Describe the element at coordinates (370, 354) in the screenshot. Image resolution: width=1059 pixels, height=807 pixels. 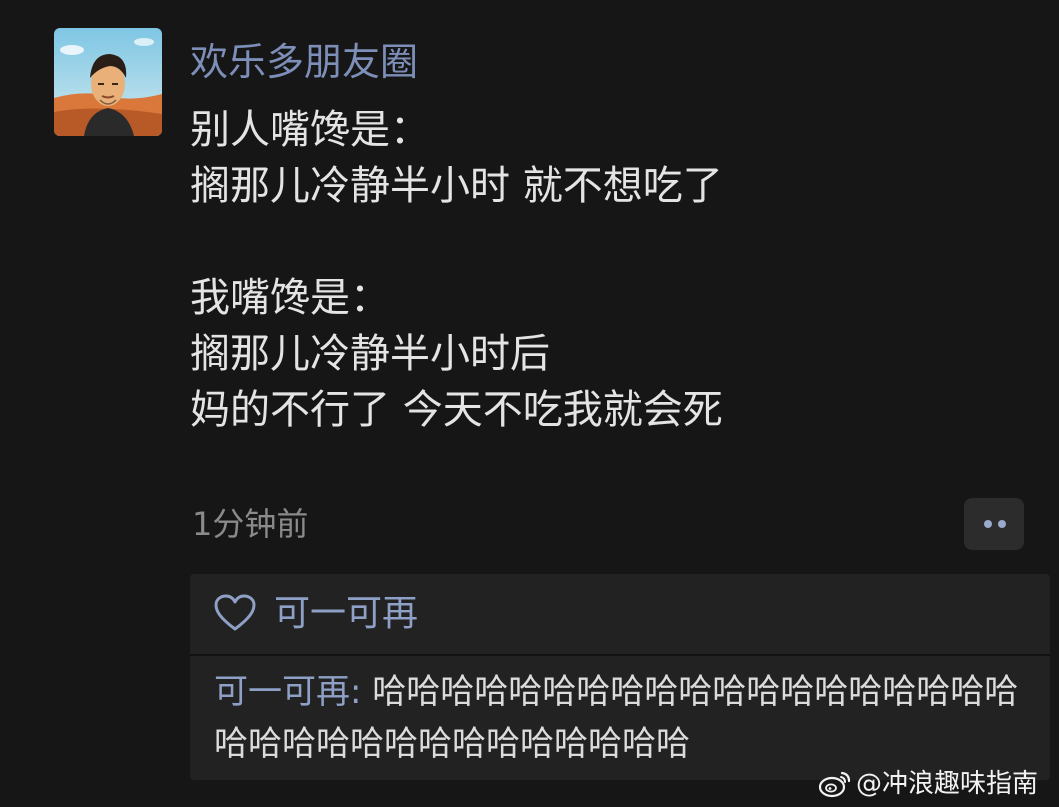
I see `post-line: 搁那儿冷静半小时后` at that location.